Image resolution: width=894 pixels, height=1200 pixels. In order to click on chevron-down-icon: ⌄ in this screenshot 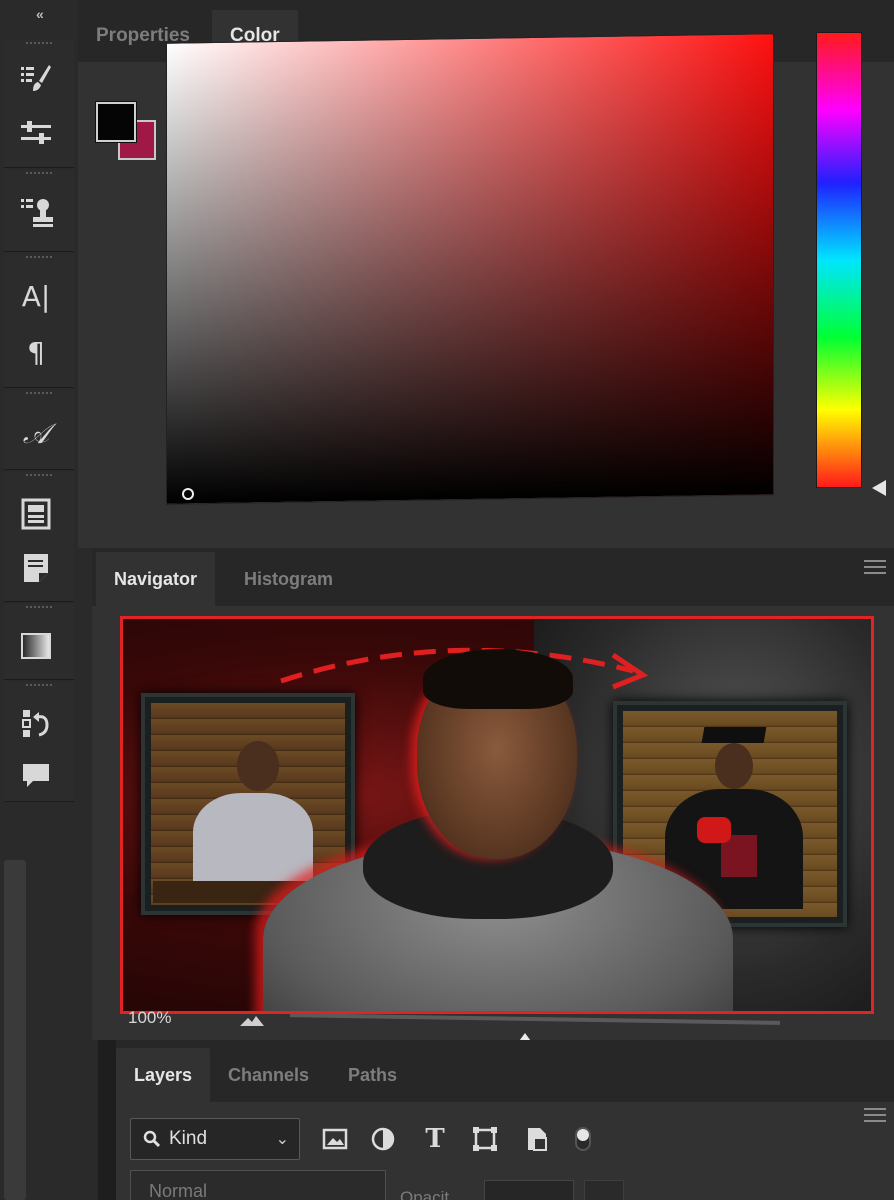, I will do `click(282, 1139)`.